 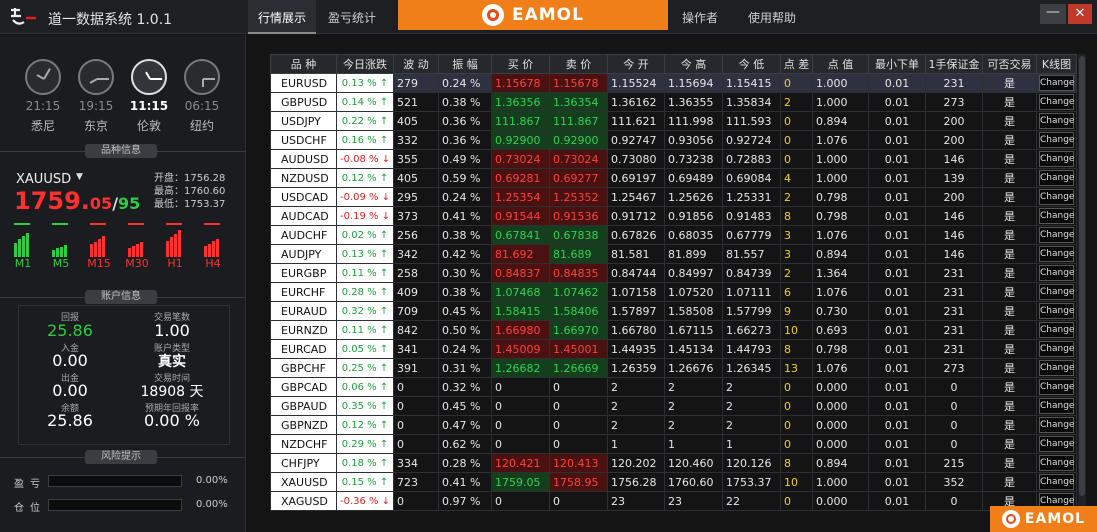 What do you see at coordinates (796, 425) in the screenshot?
I see `cell-spread: 0` at bounding box center [796, 425].